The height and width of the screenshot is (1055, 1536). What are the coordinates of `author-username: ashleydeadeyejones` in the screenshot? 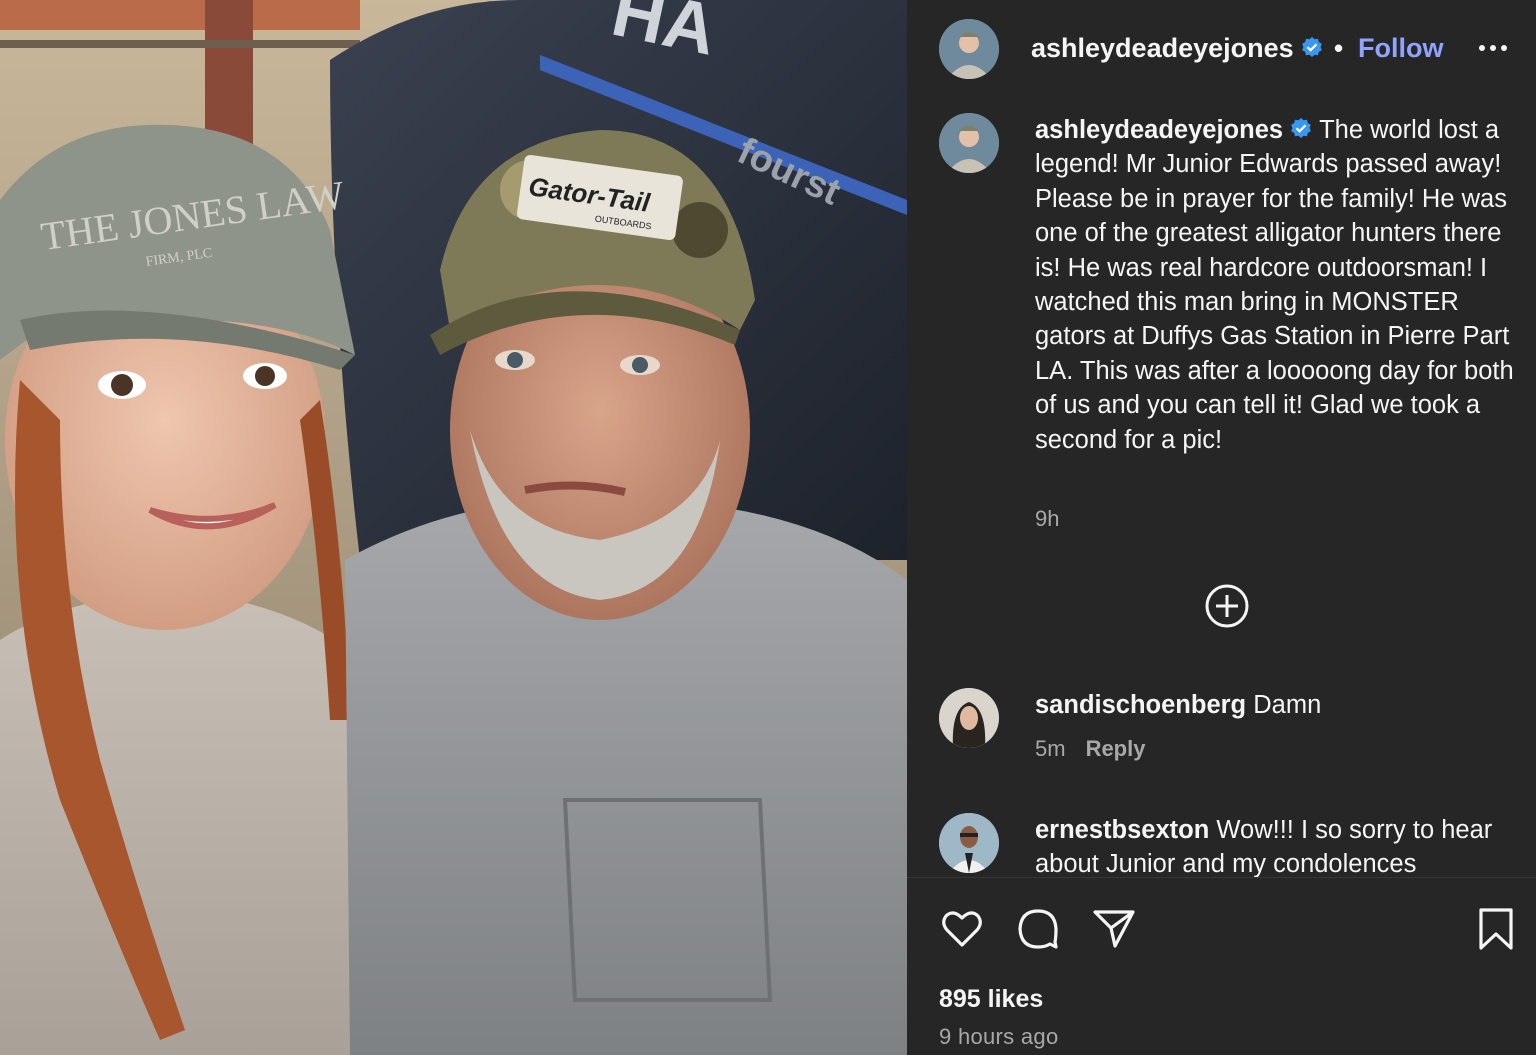 It's located at (1177, 48).